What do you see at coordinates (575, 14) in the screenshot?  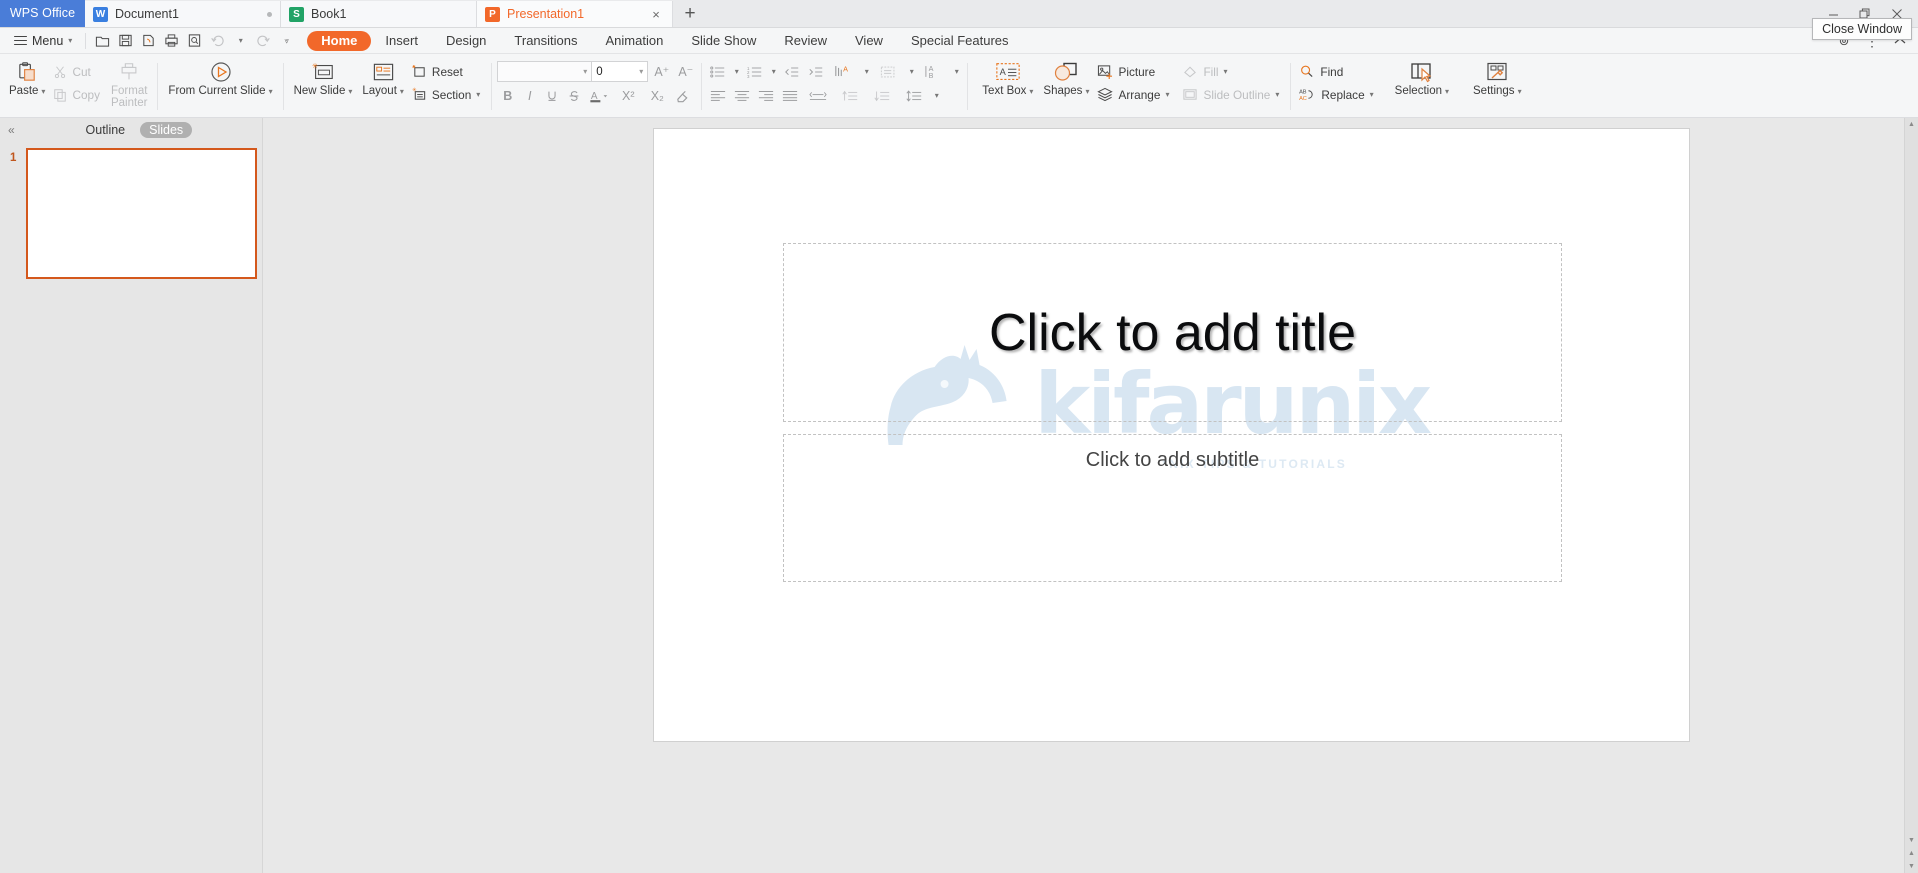 I see `document-tab-presentation1: P Presentation1 ×` at bounding box center [575, 14].